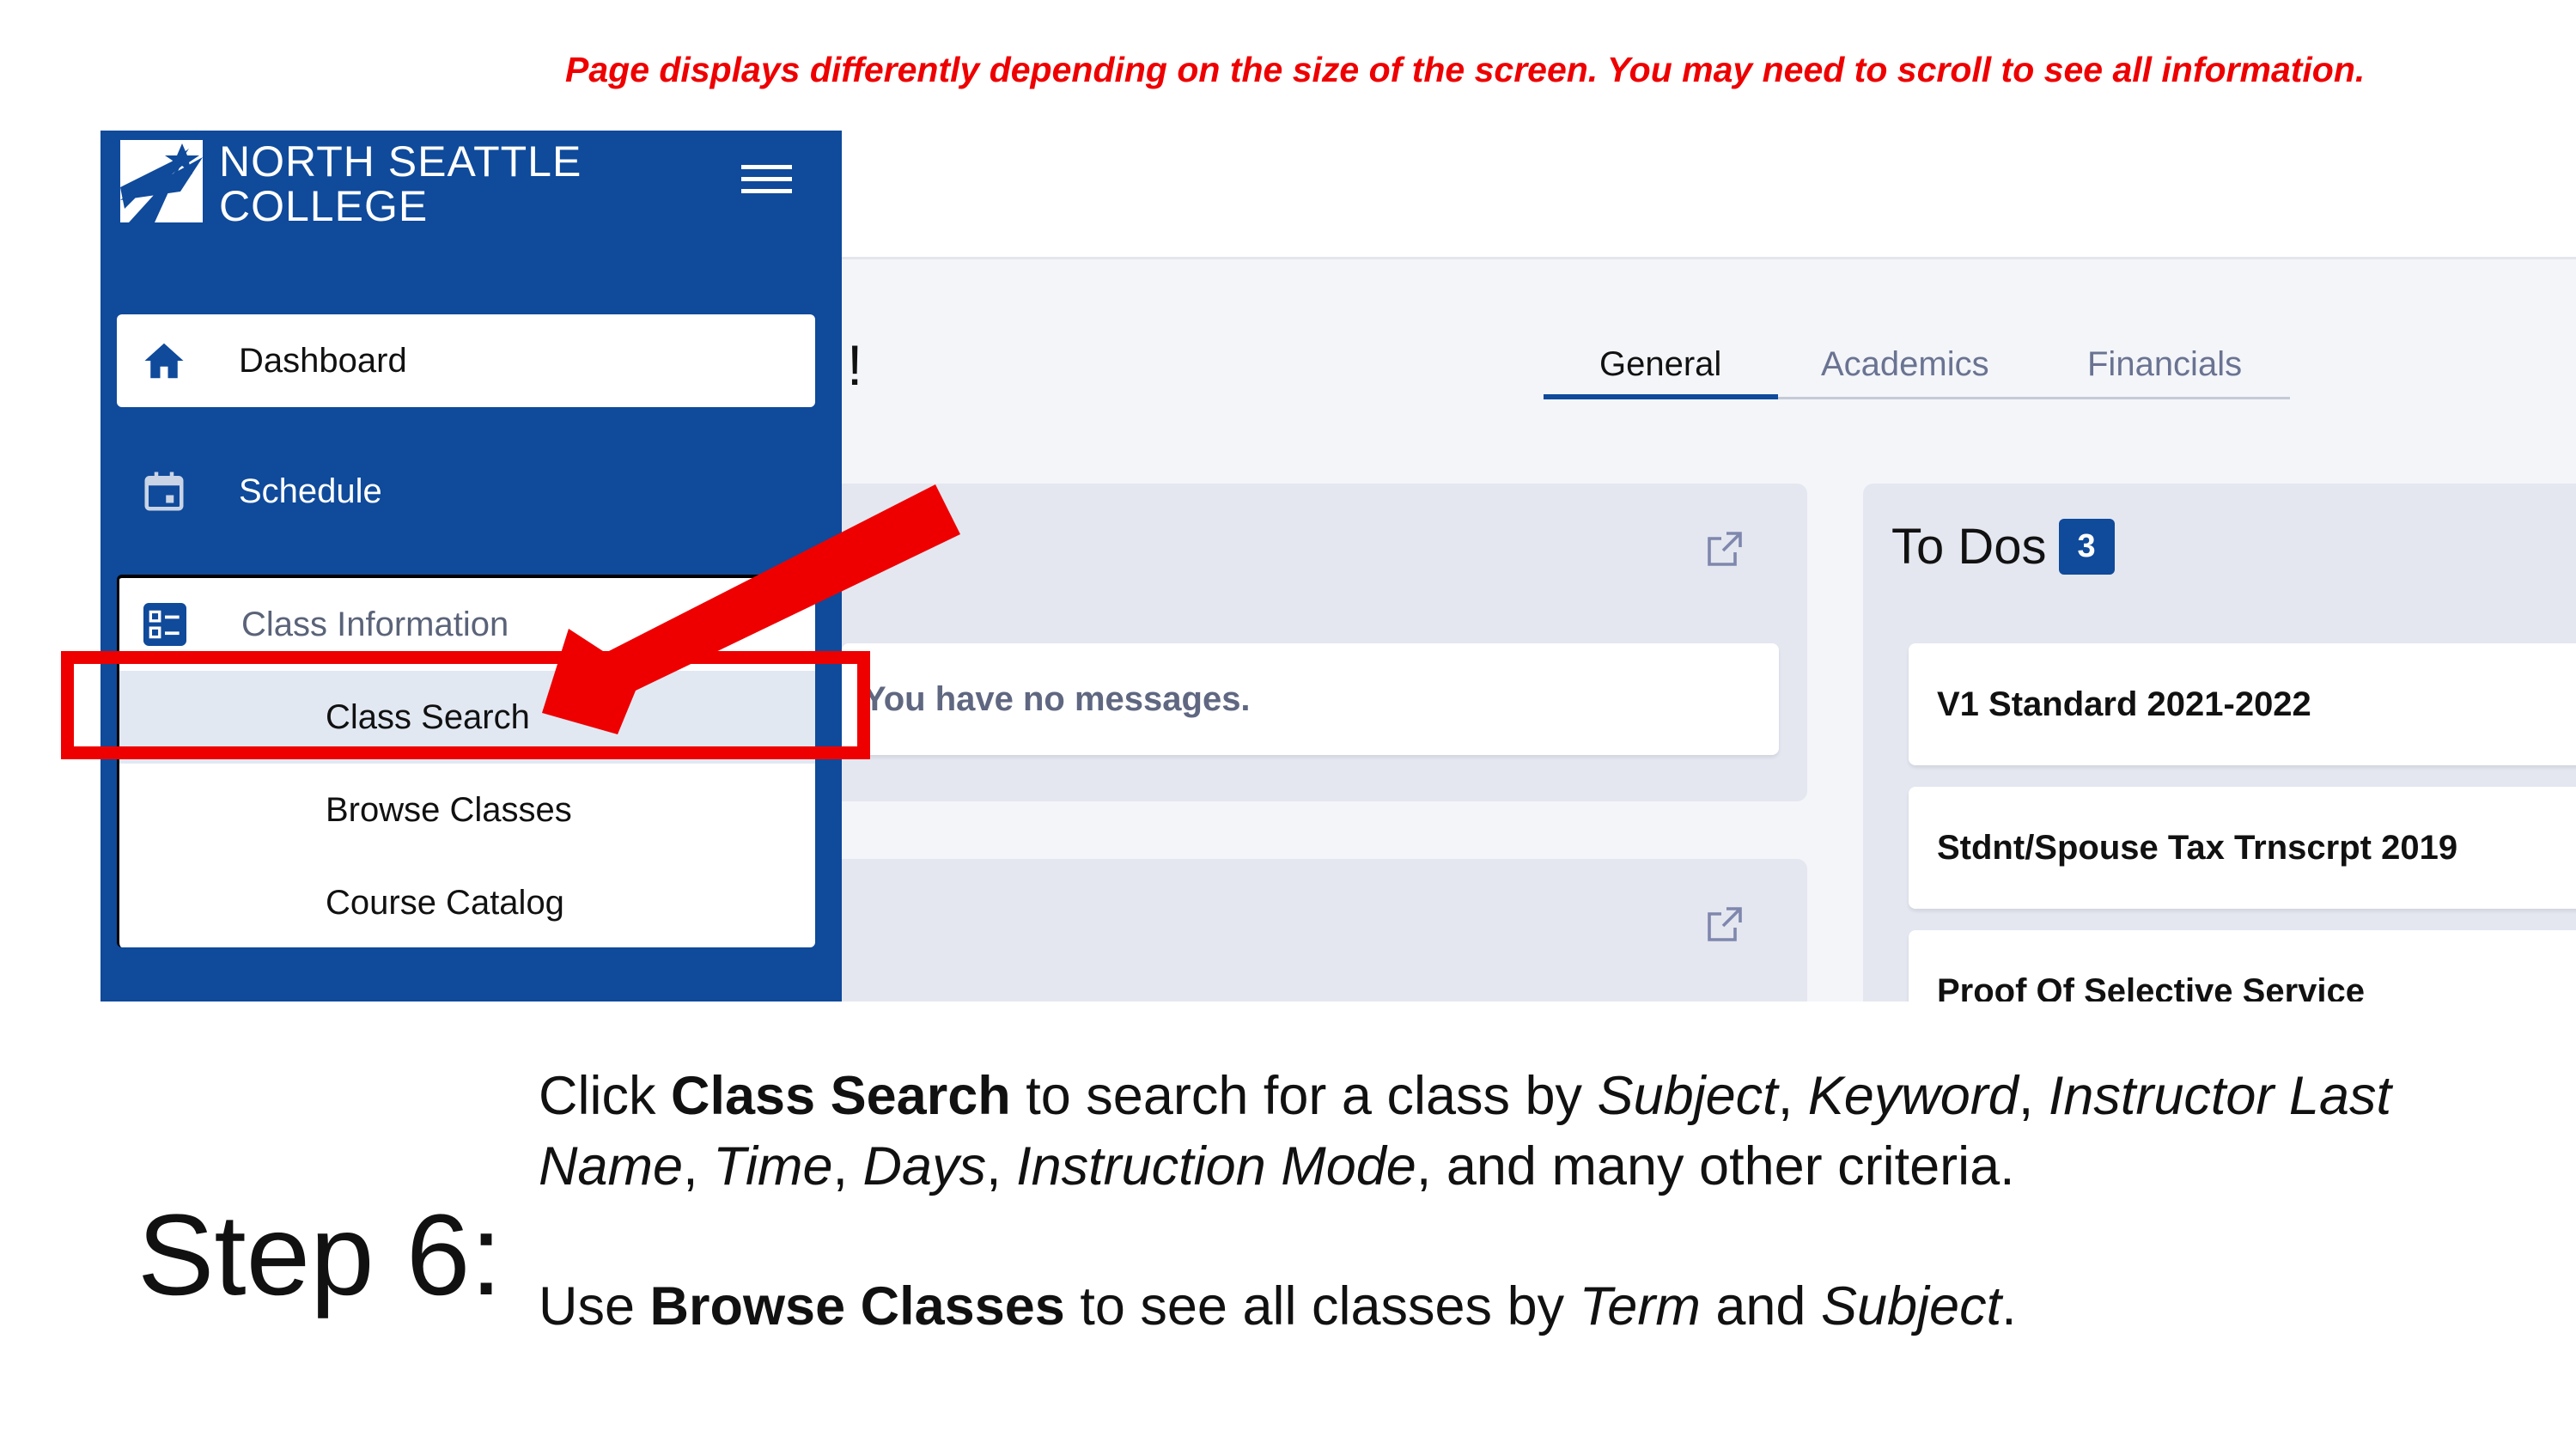 Image resolution: width=2576 pixels, height=1449 pixels. I want to click on todo-item: Stdnt/Spouse Tax Trnscrpt 2019, so click(2242, 848).